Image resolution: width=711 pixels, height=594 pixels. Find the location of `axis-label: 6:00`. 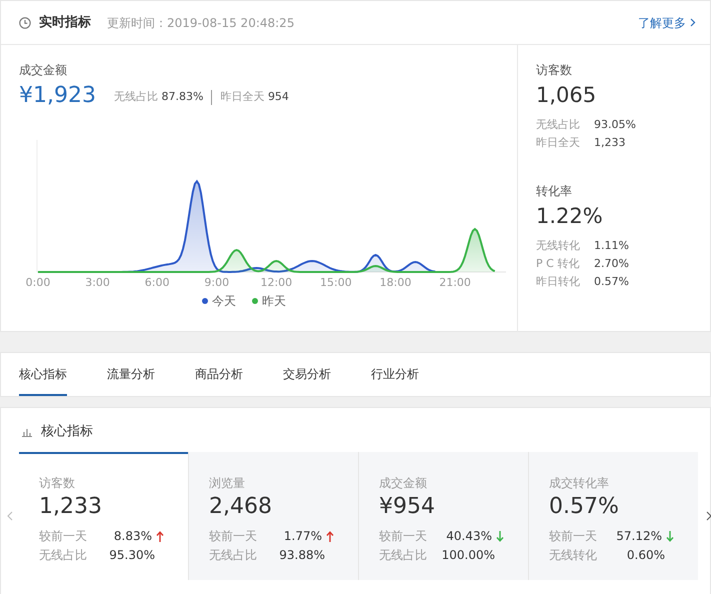

axis-label: 6:00 is located at coordinates (157, 281).